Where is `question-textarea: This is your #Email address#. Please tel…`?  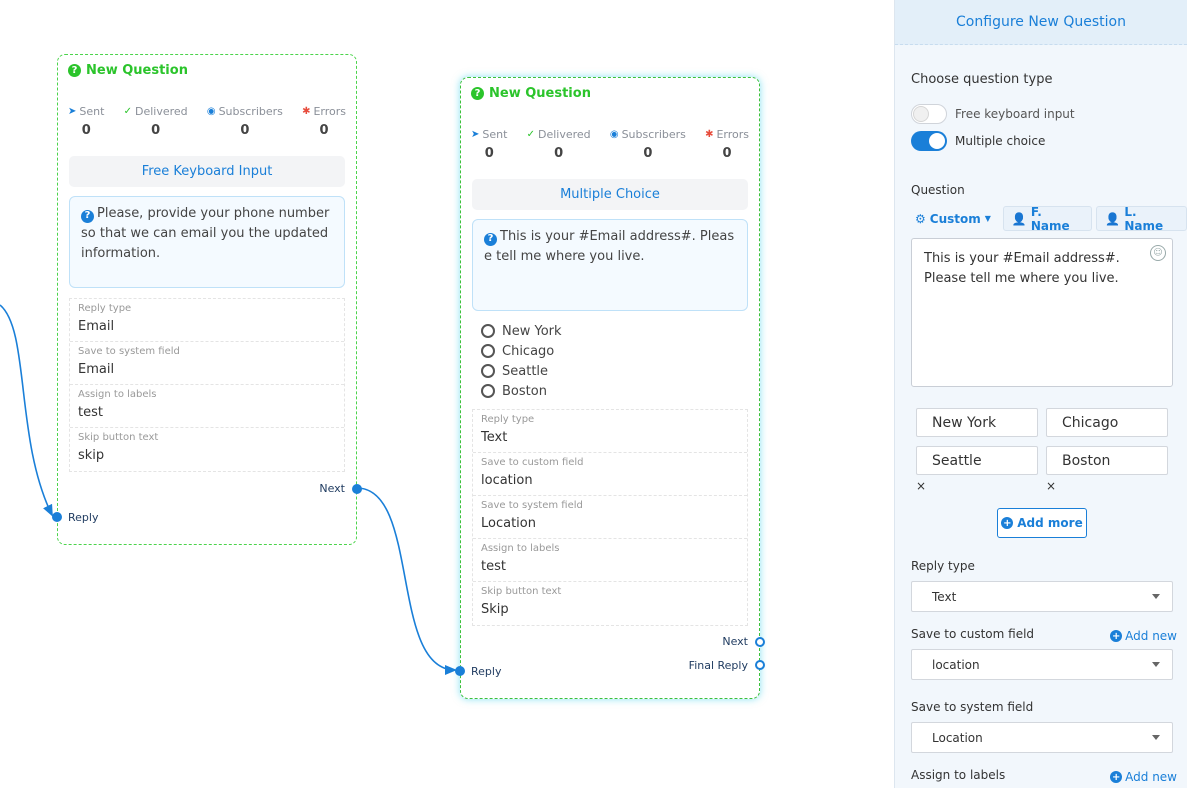
question-textarea: This is your #Email address#. Please tel… is located at coordinates (1042, 312).